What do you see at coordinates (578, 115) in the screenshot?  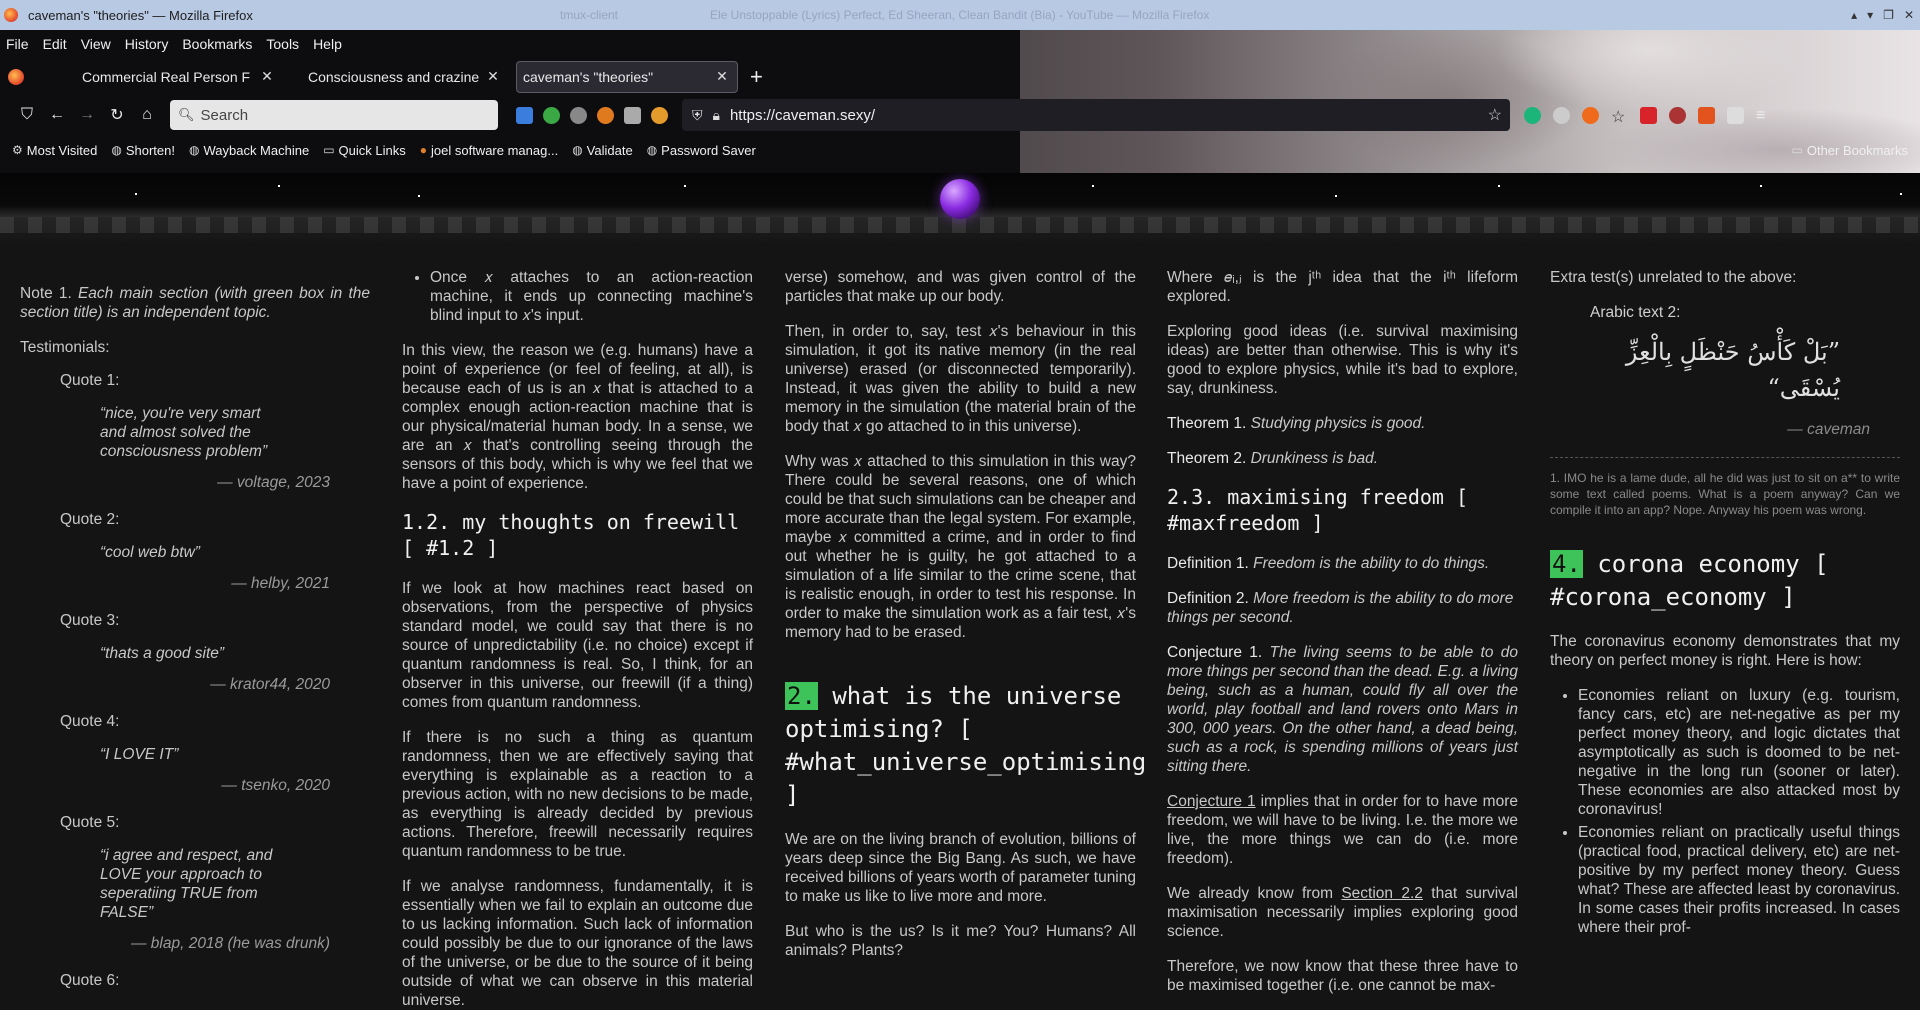 I see `gear-icon` at bounding box center [578, 115].